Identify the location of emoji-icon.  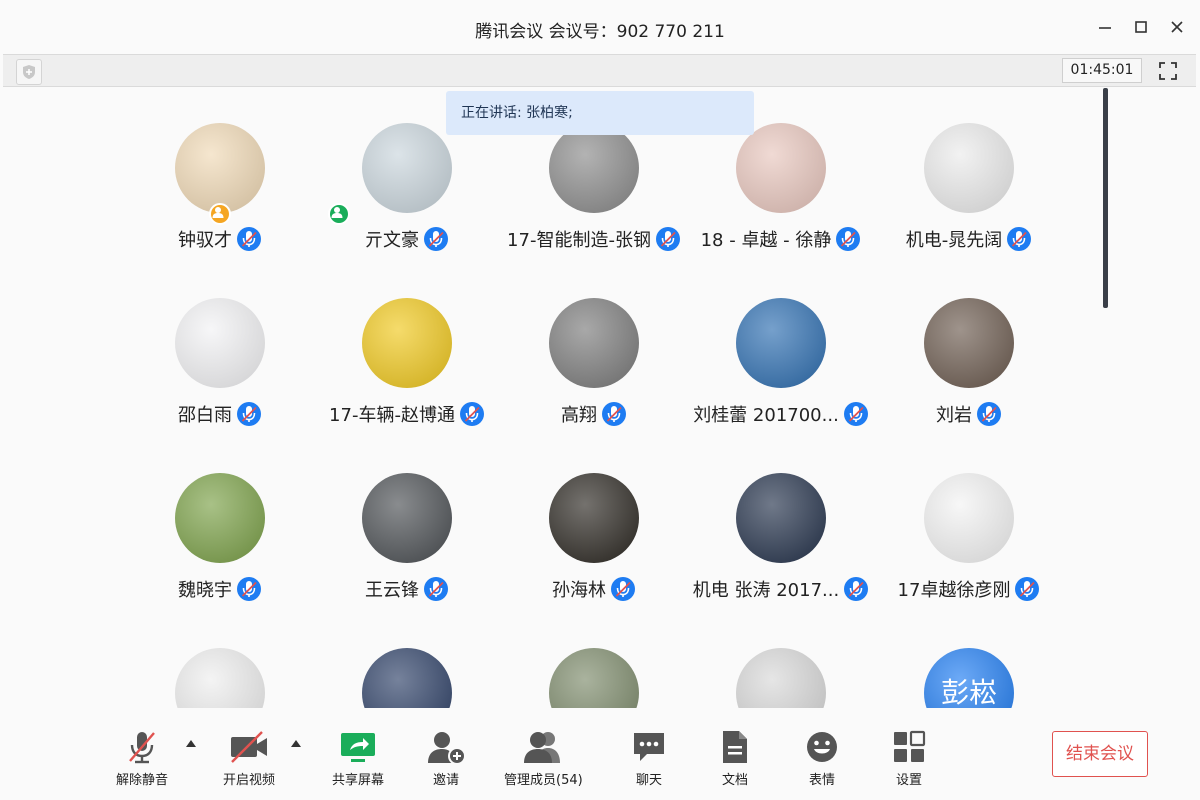
(822, 747).